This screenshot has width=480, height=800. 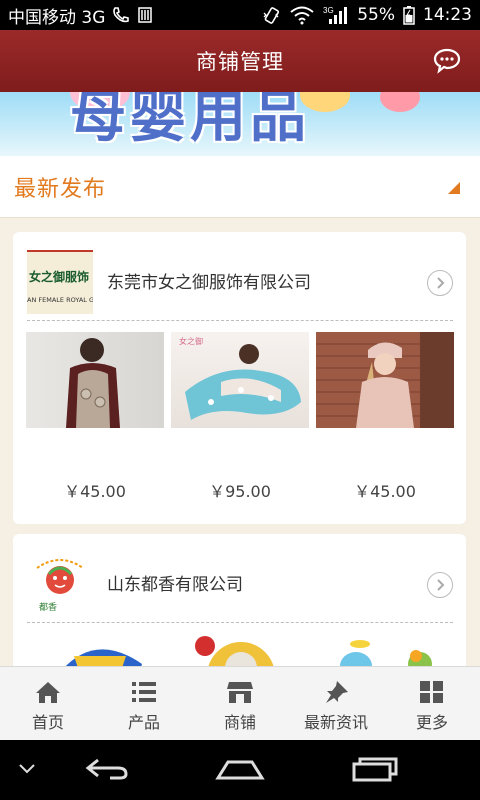 I want to click on battery-percent: 55%, so click(x=376, y=15).